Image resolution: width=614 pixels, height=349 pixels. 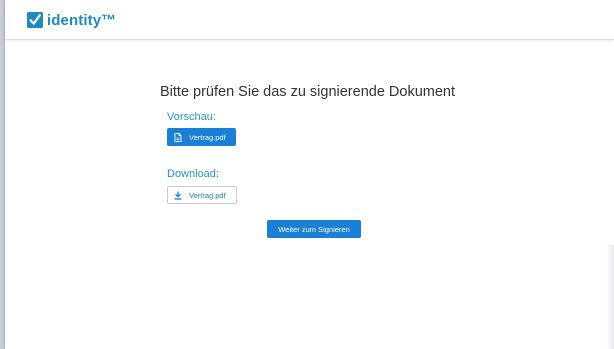 I want to click on download-label: Download:, so click(x=193, y=174).